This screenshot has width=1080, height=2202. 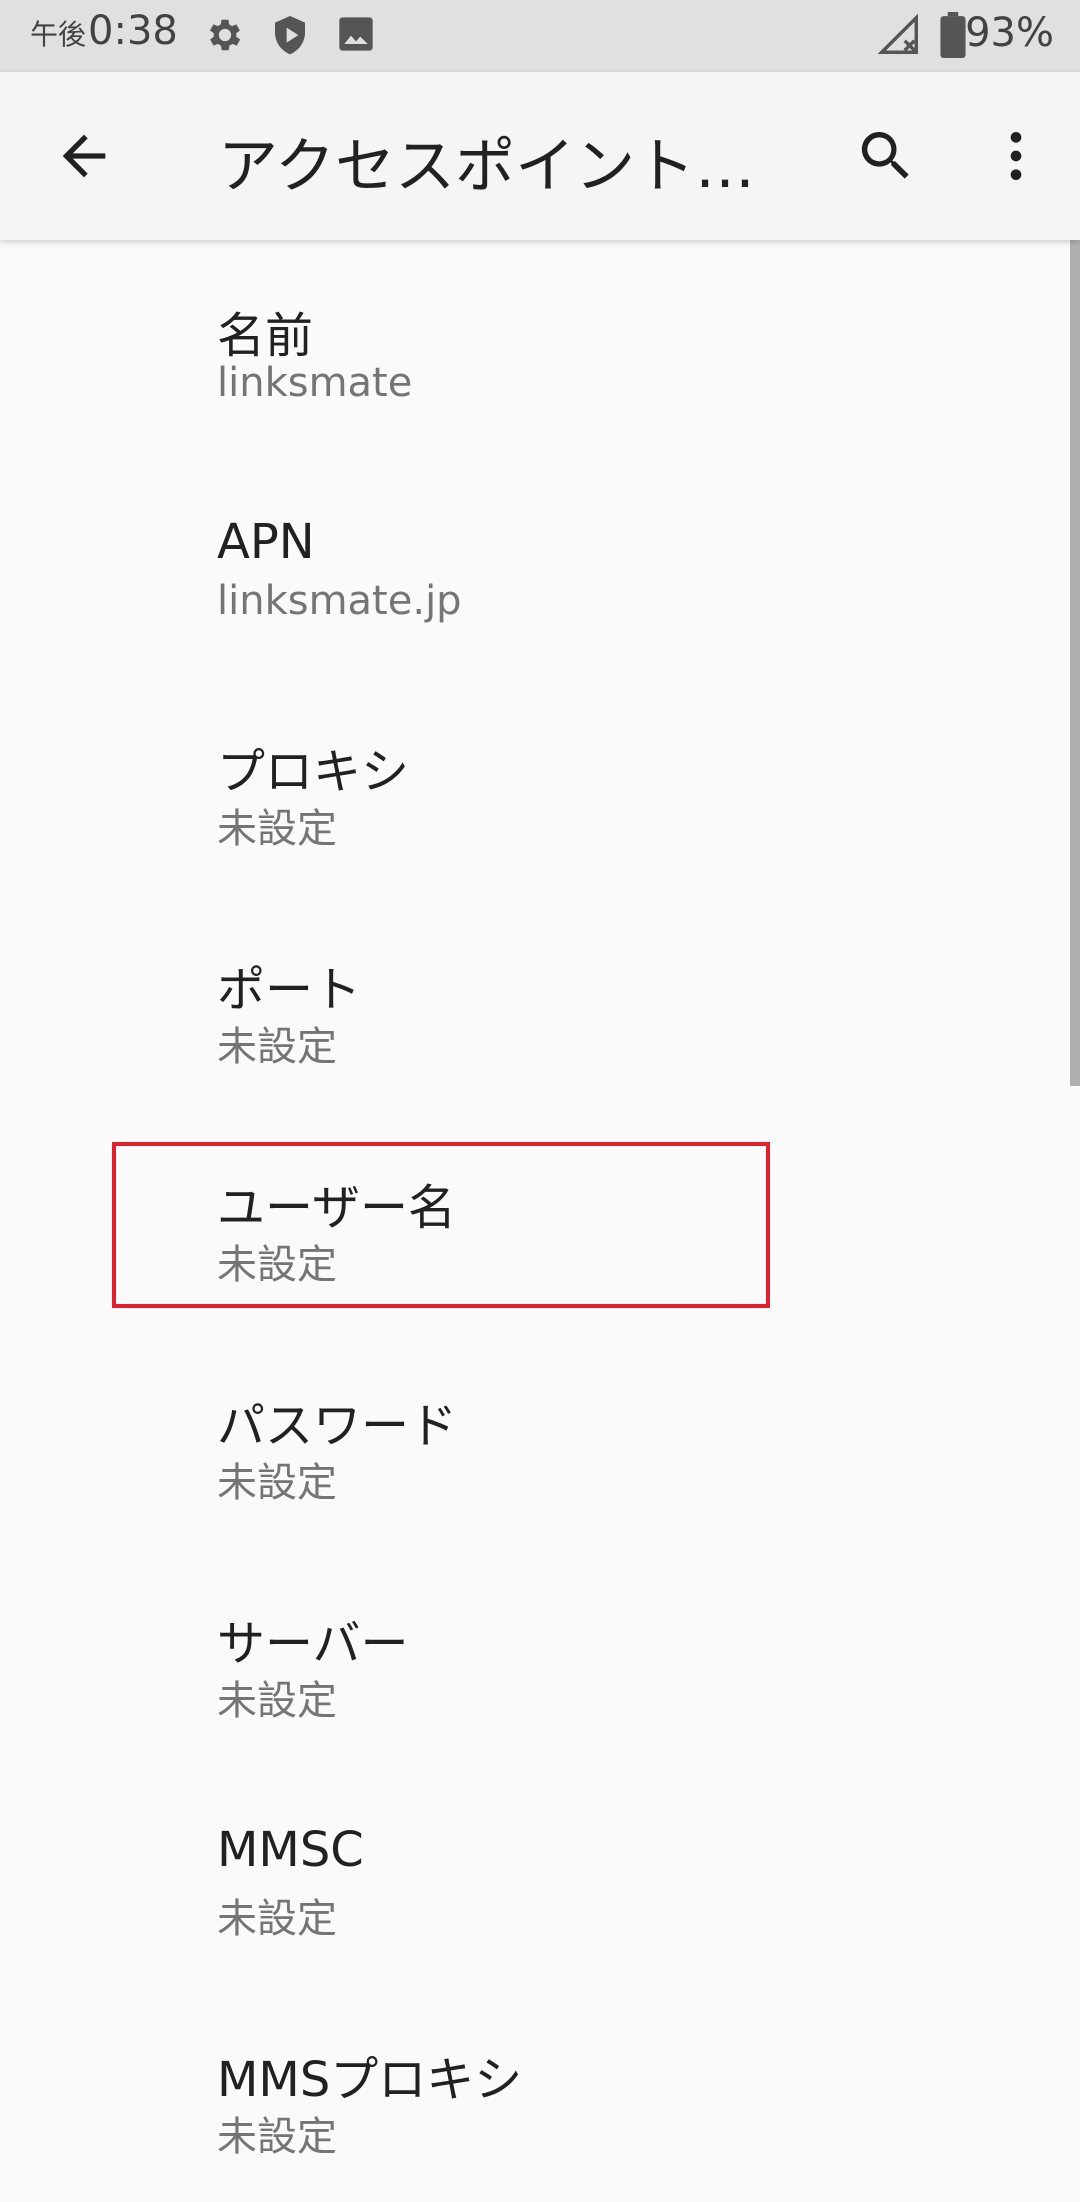 I want to click on setting-value: linksmate, so click(x=315, y=383).